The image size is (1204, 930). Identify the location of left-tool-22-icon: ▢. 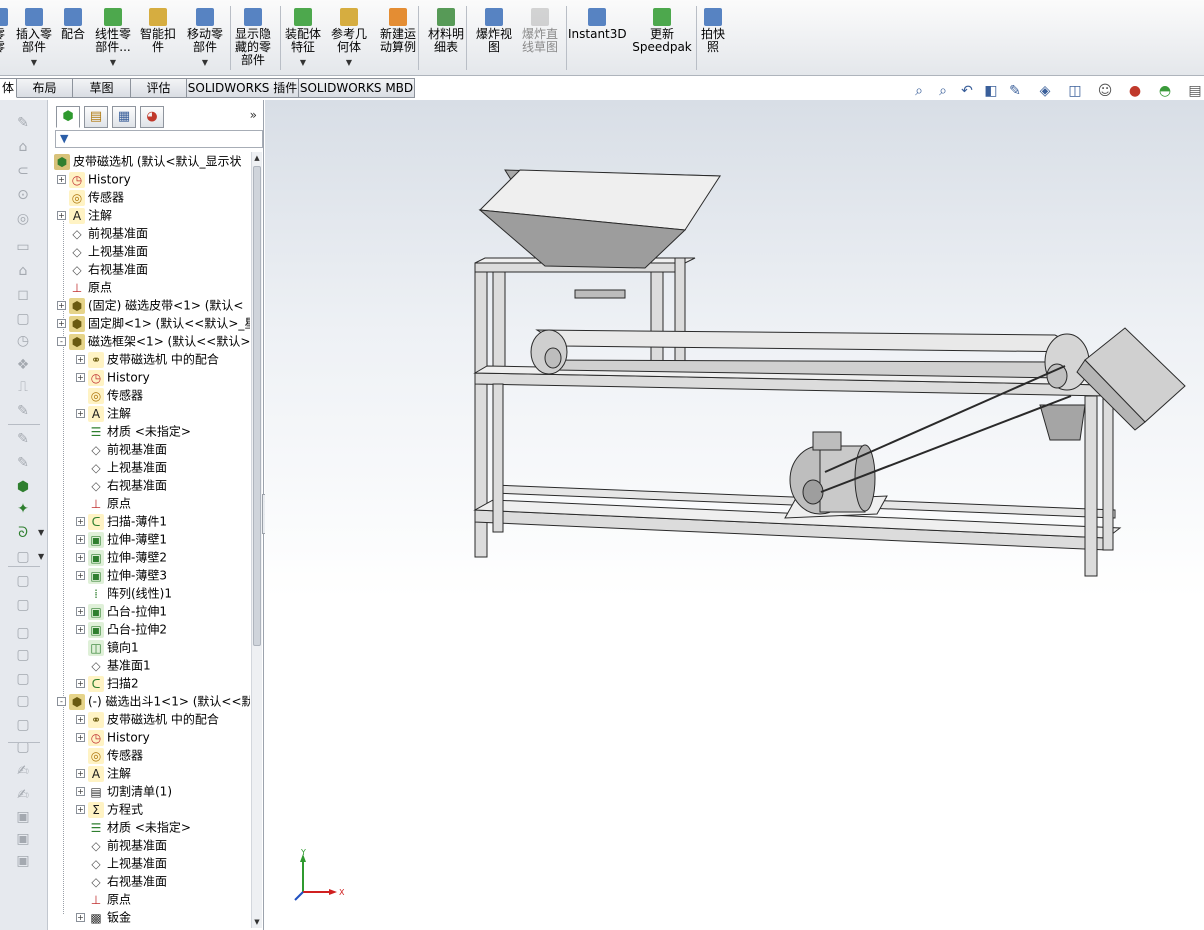
(23, 655).